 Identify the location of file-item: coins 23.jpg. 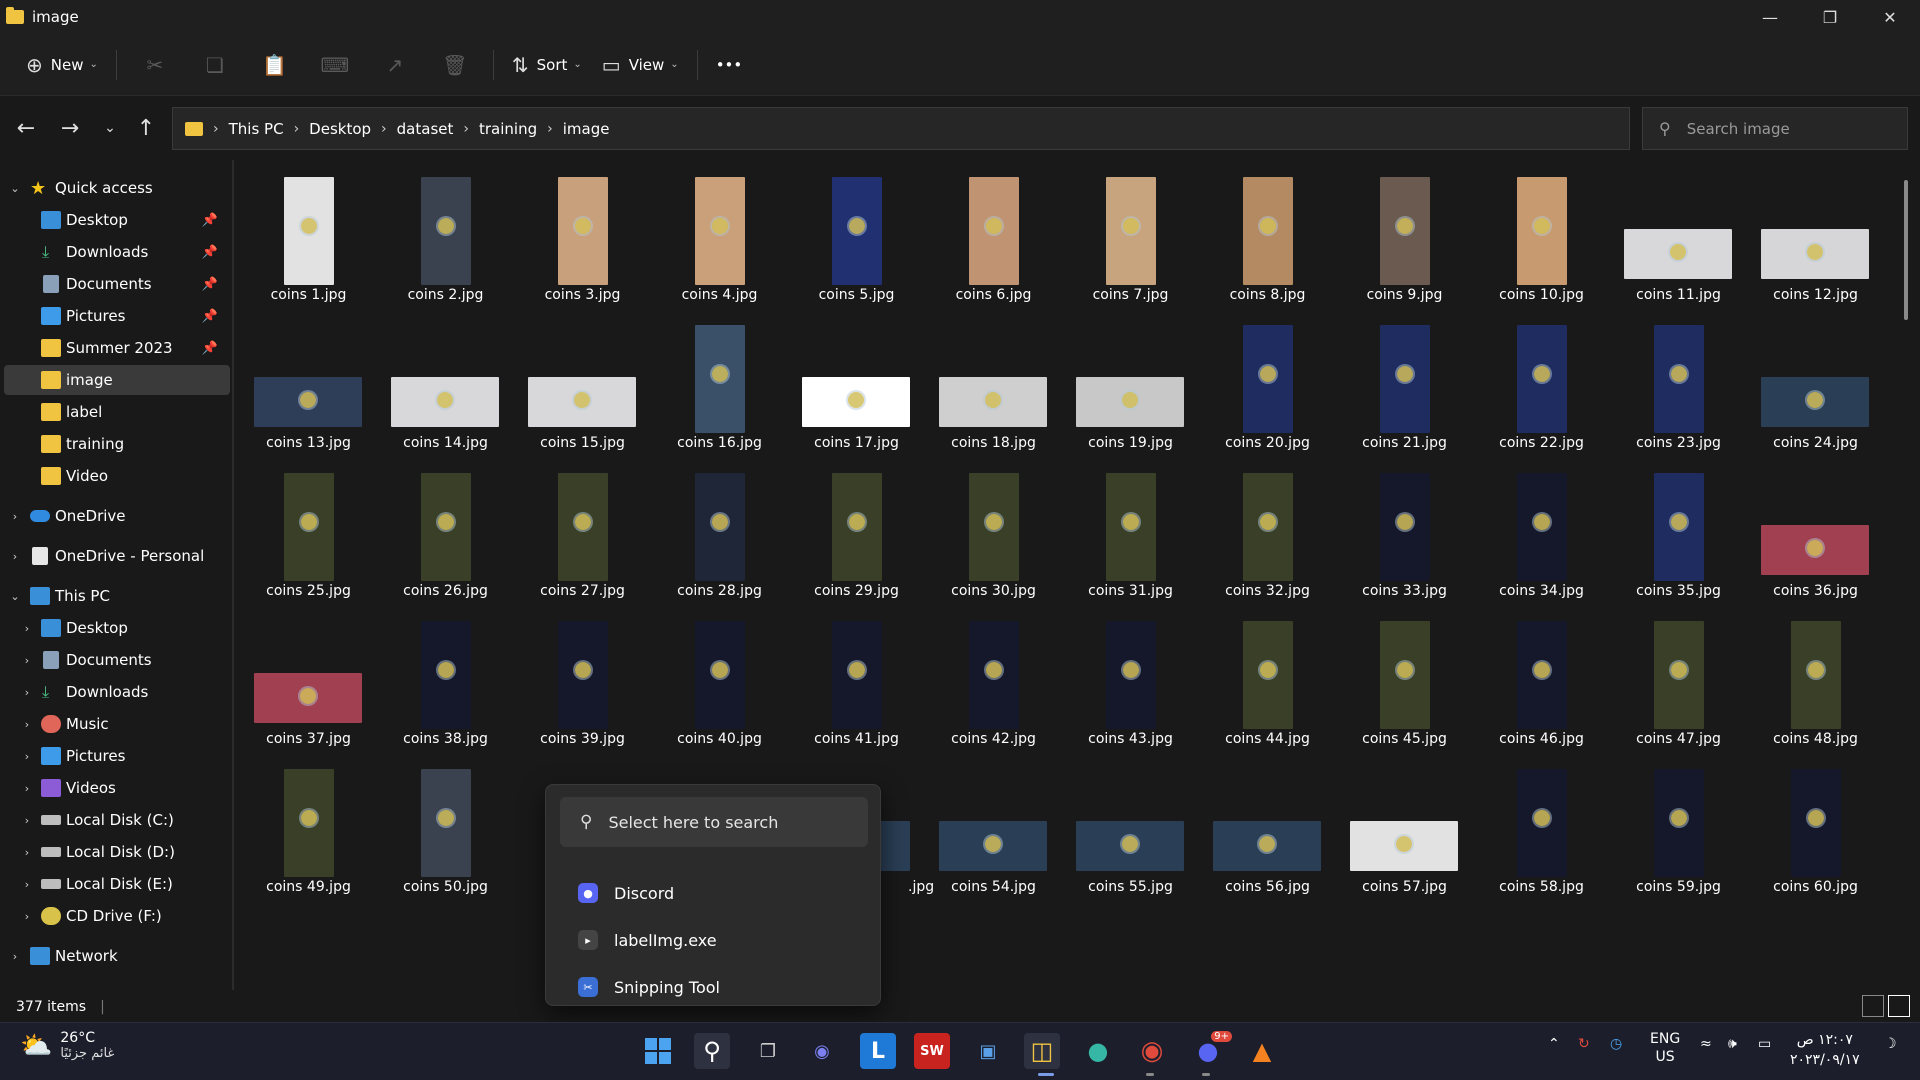
(1678, 383).